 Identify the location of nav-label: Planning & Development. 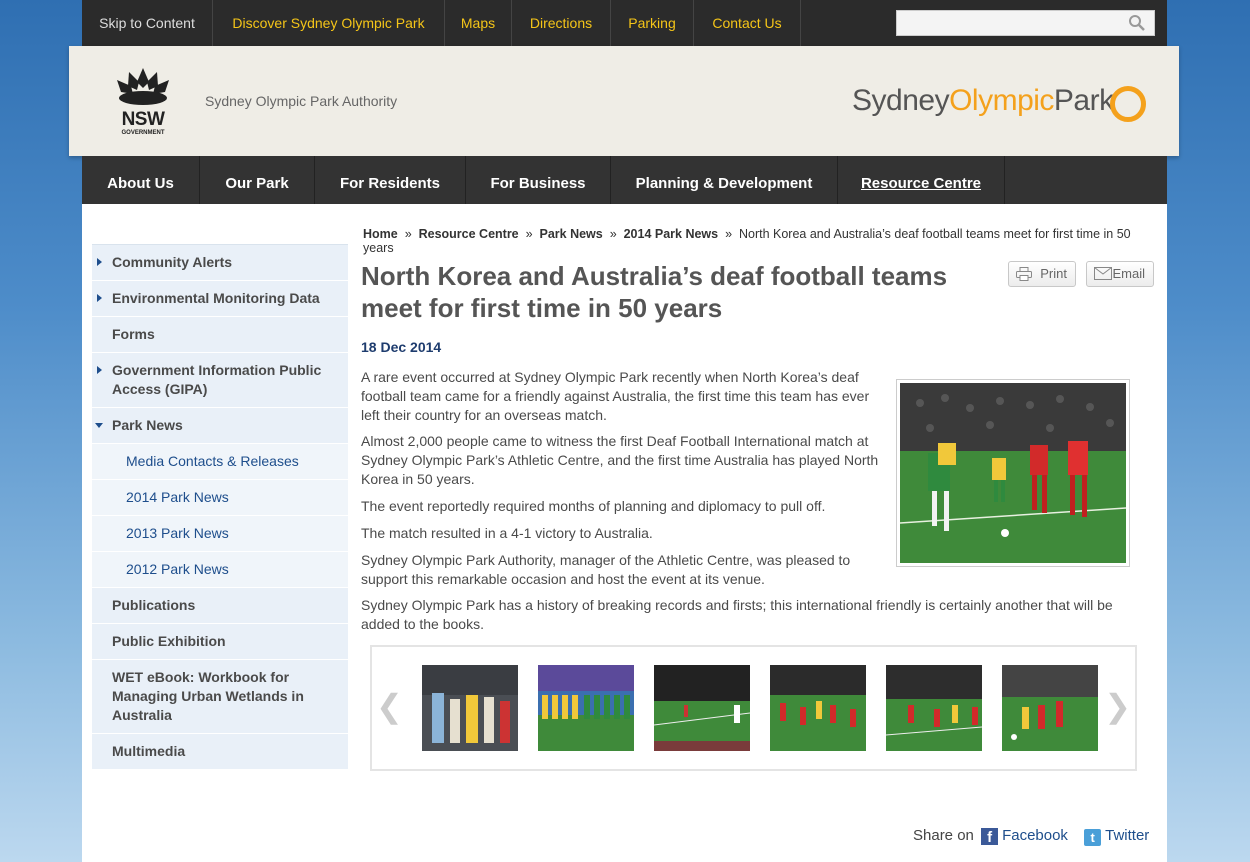
(724, 183).